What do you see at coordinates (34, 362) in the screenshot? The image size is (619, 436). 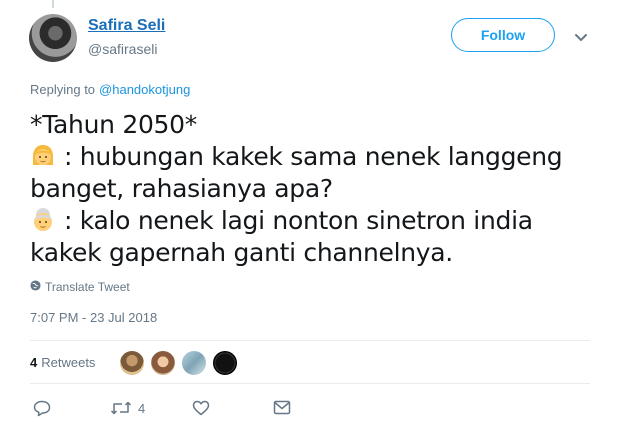 I see `retweets-count: 4` at bounding box center [34, 362].